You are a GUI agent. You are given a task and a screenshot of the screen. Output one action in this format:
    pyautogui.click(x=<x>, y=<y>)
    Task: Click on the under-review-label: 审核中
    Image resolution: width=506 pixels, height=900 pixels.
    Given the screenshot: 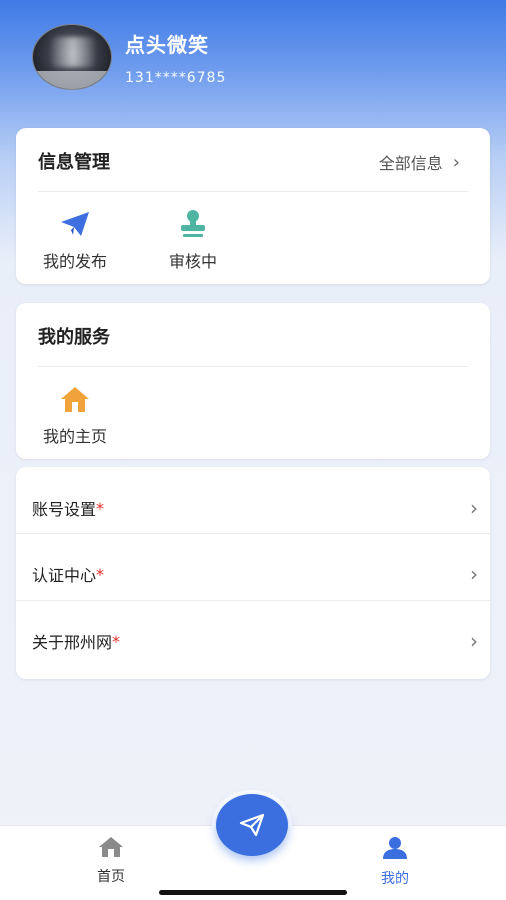 What is the action you would take?
    pyautogui.click(x=192, y=261)
    